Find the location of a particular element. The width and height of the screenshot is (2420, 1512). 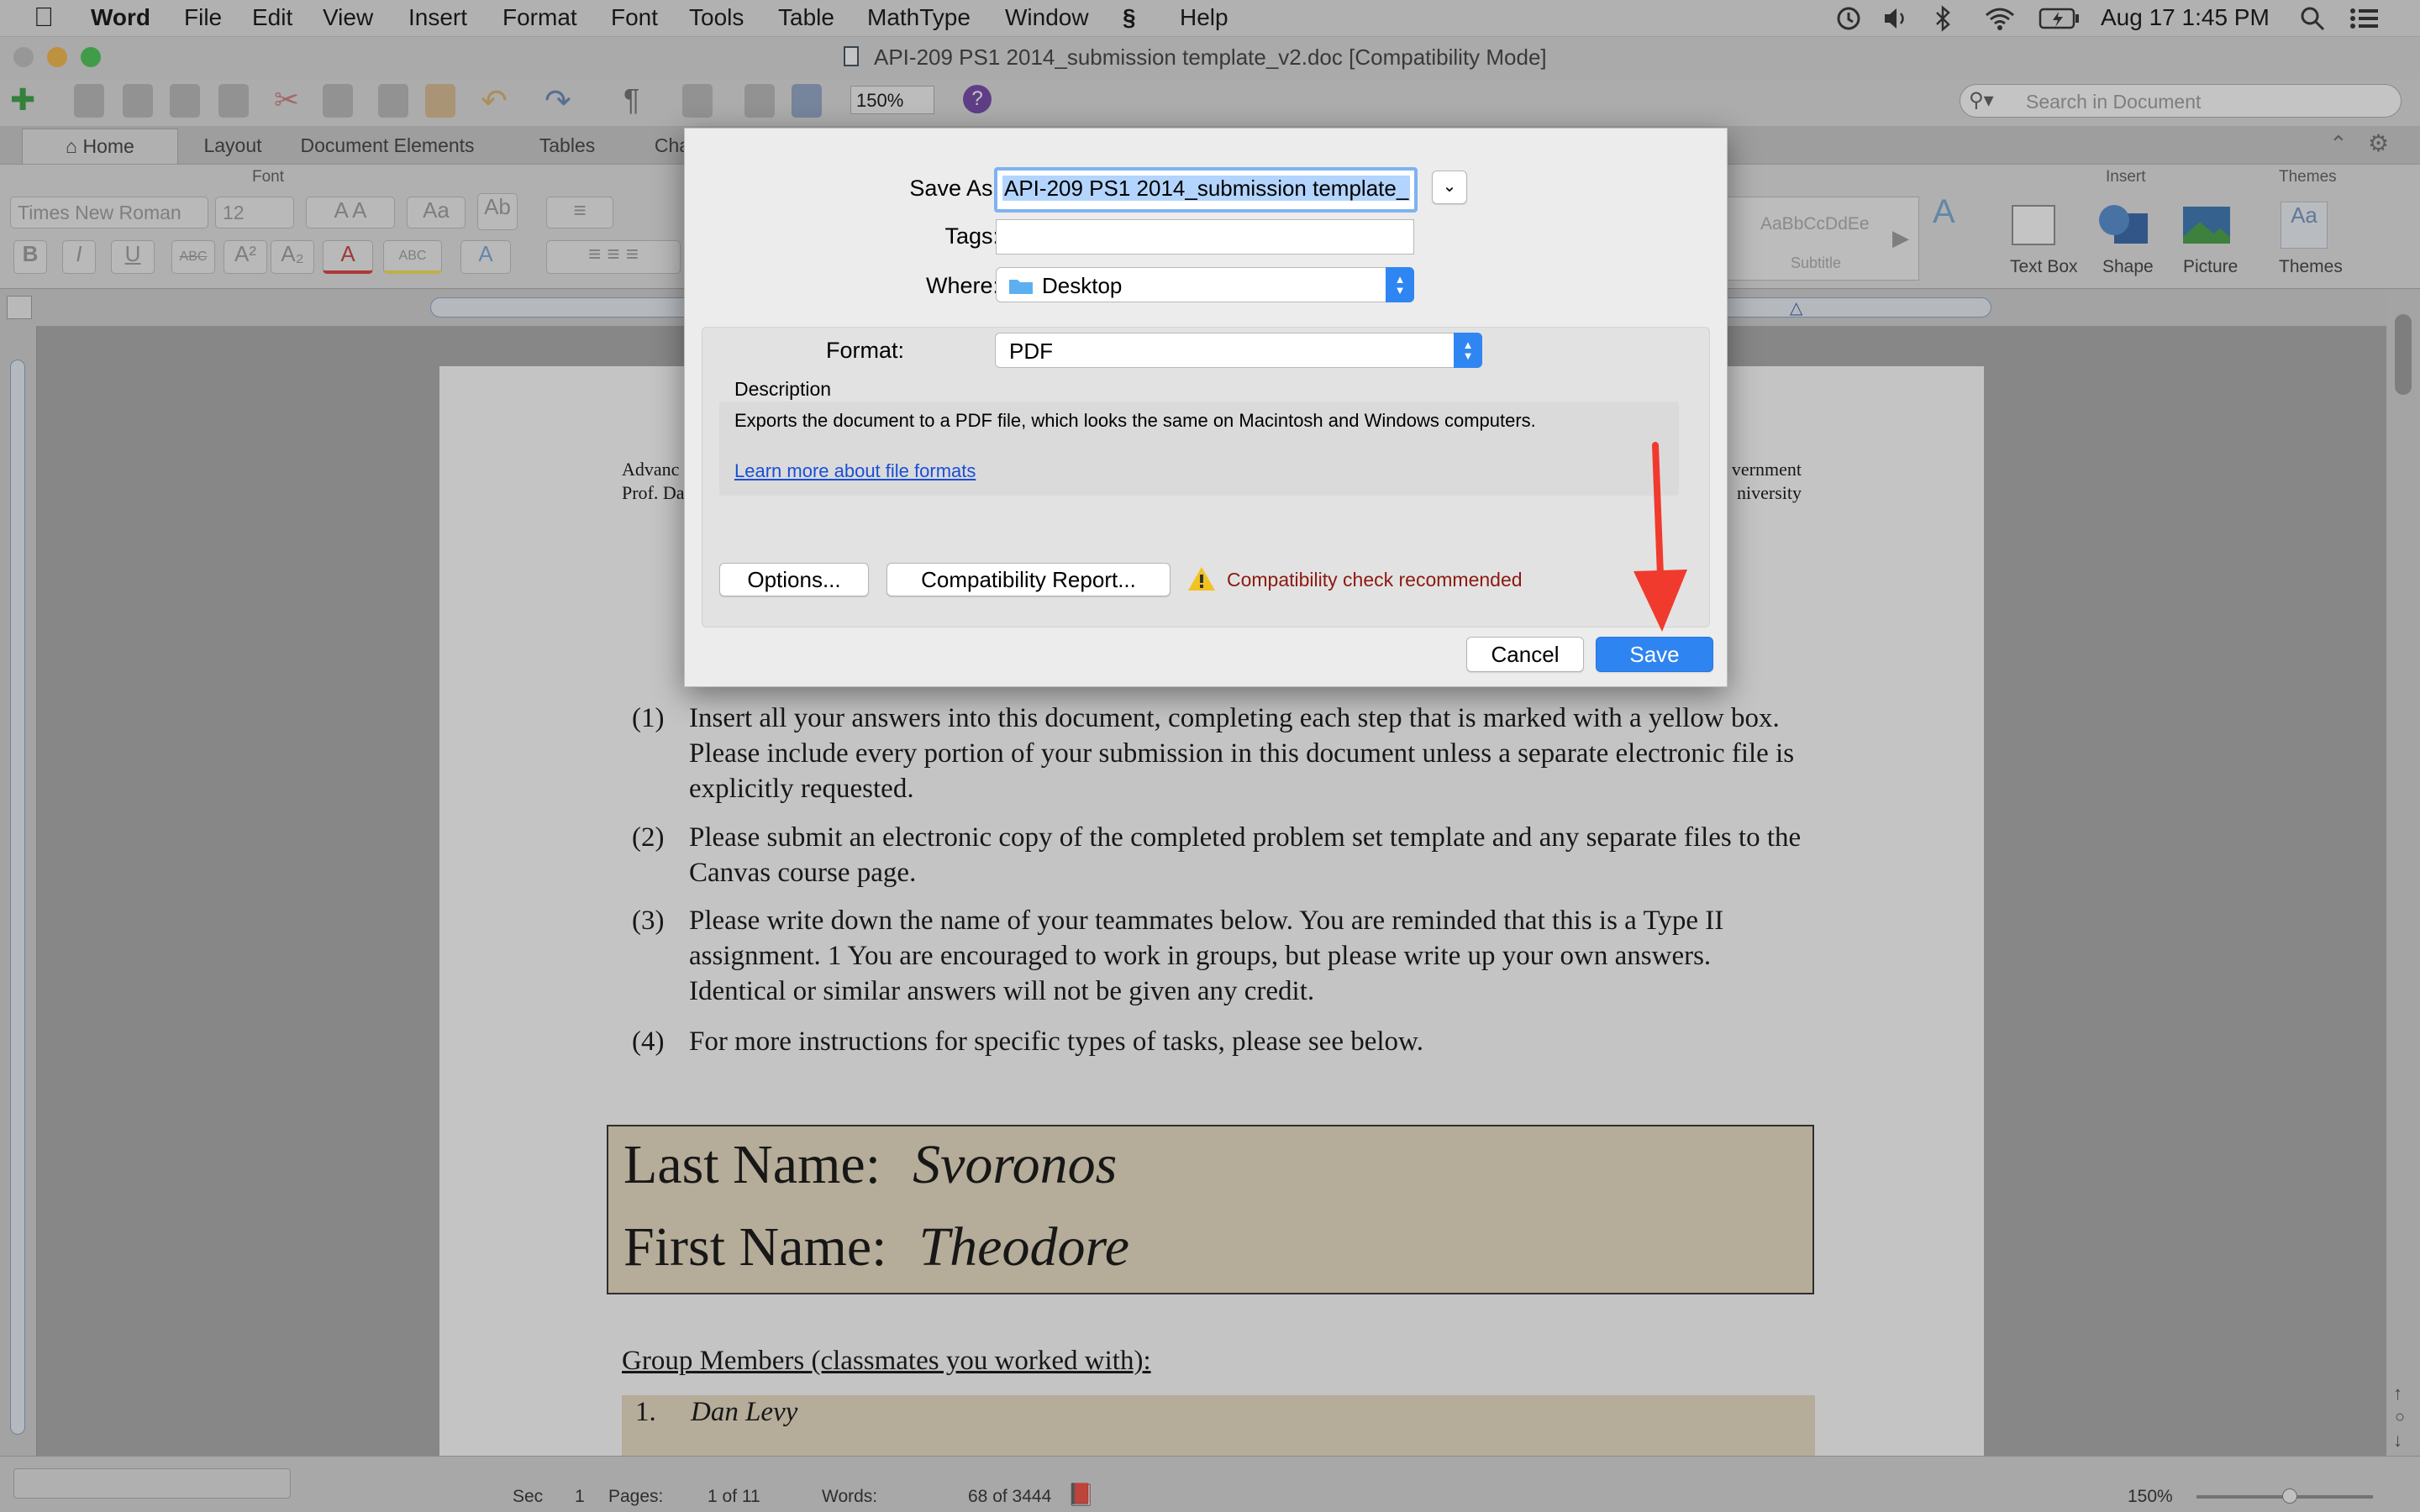

where-popup: Desktop ▲ ▼ is located at coordinates (1205, 284).